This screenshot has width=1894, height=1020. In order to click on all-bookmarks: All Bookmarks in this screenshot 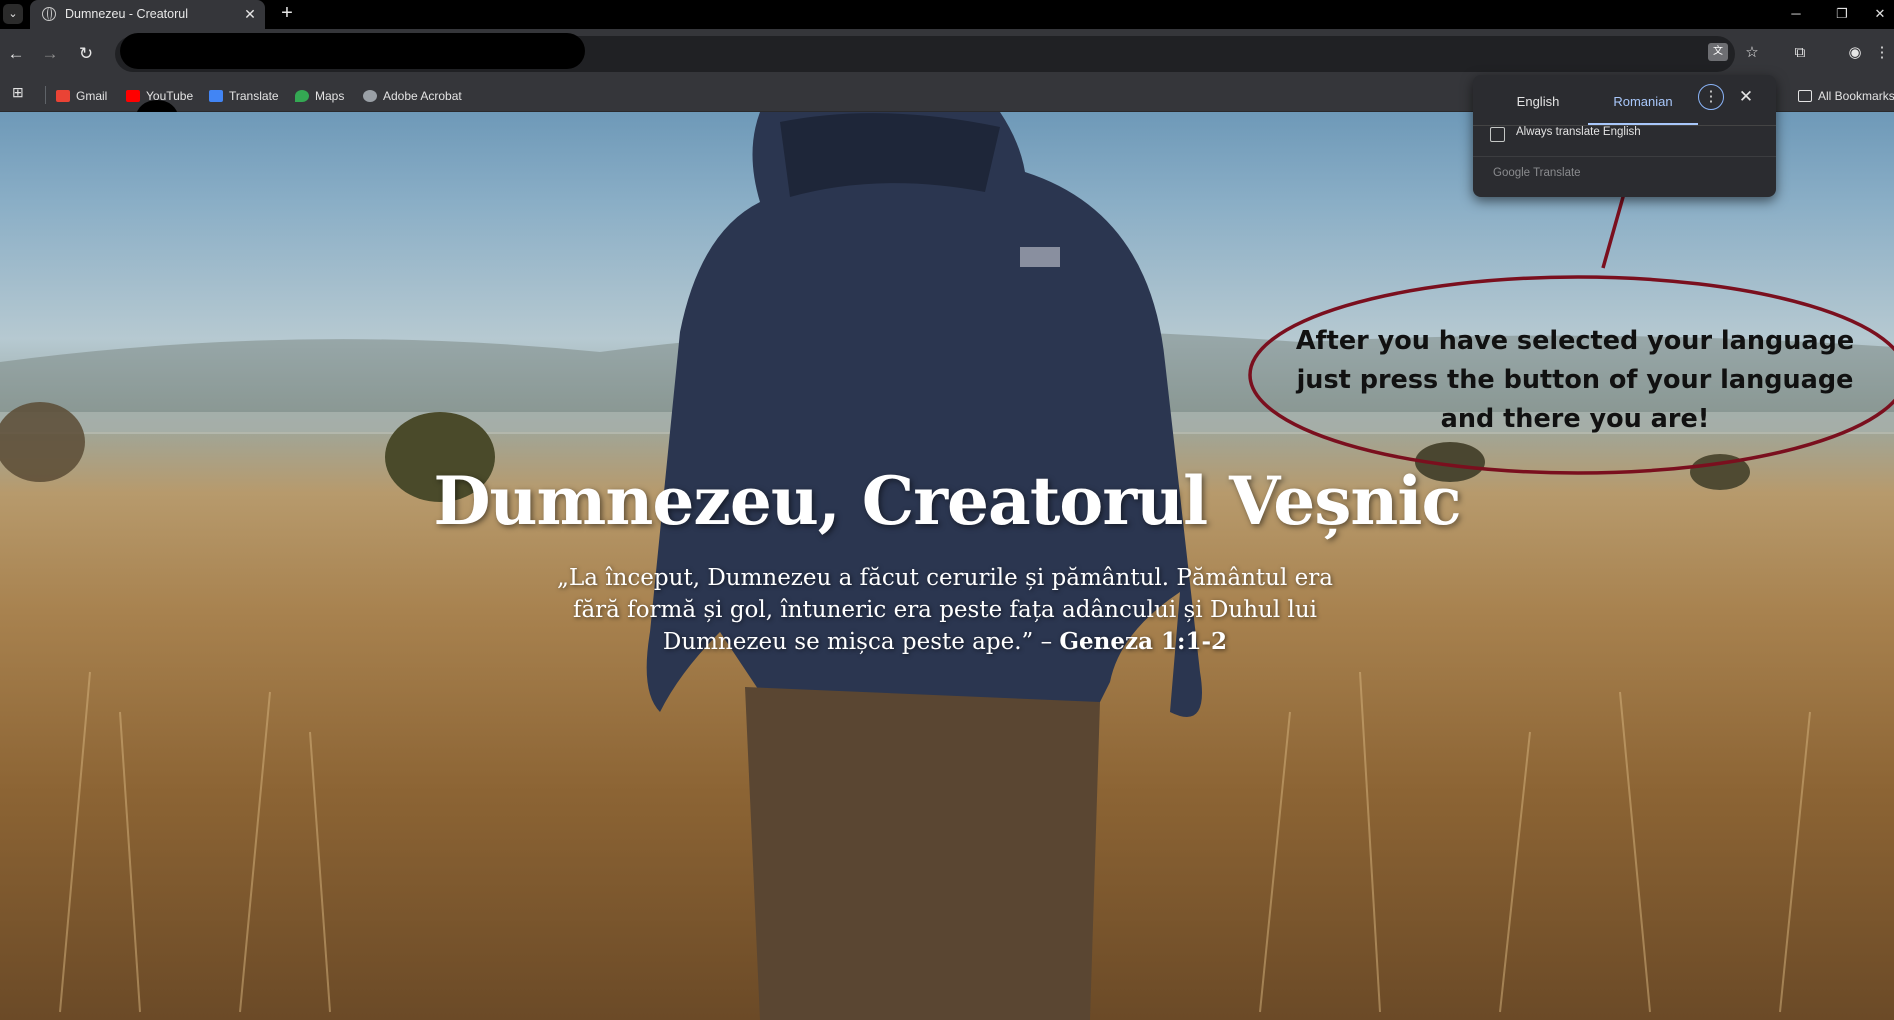, I will do `click(1846, 96)`.